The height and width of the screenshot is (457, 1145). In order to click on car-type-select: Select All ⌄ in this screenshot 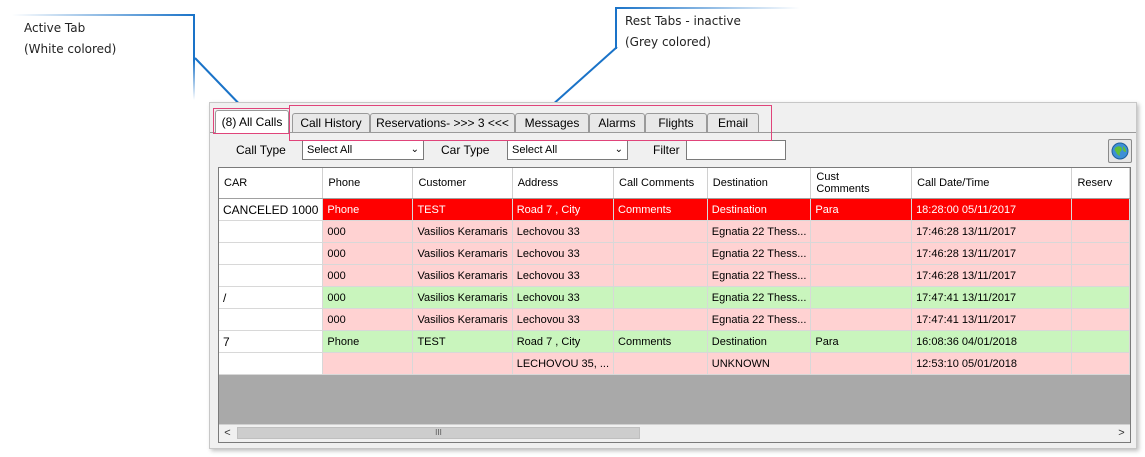, I will do `click(567, 150)`.